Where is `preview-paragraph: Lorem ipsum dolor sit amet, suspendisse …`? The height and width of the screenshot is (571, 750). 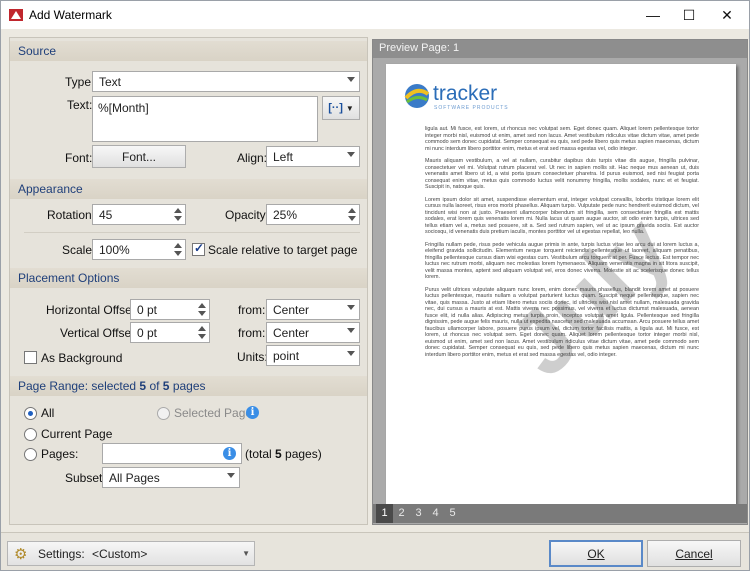 preview-paragraph: Lorem ipsum dolor sit amet, suspendisse … is located at coordinates (562, 216).